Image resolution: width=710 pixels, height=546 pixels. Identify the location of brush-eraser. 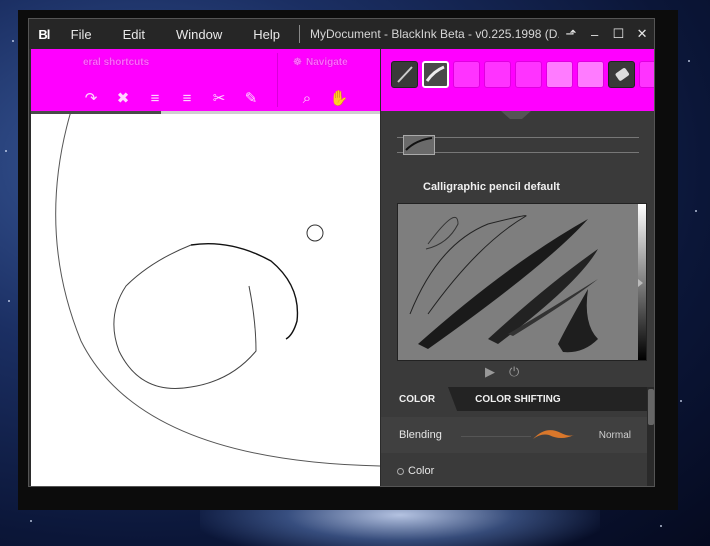
(621, 74).